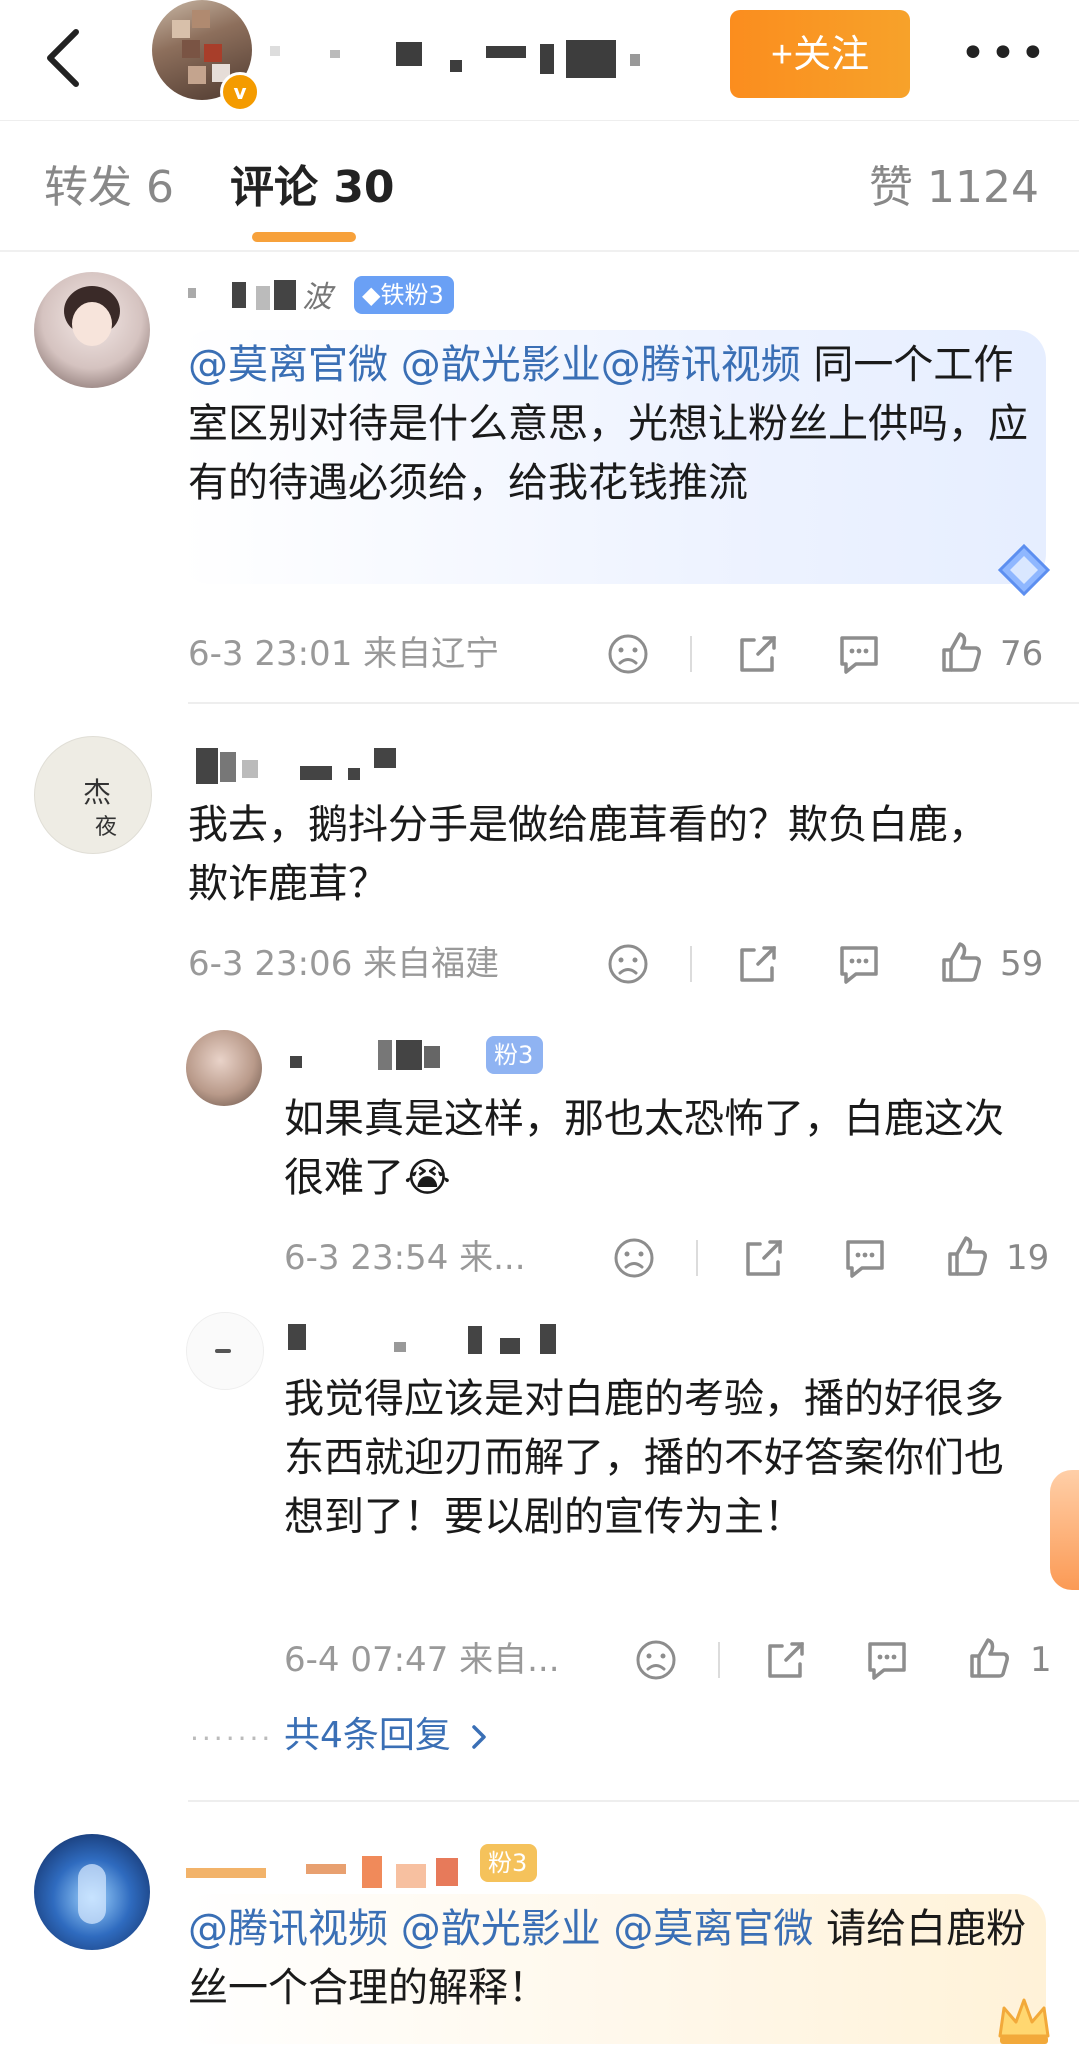 The image size is (1079, 2056). What do you see at coordinates (344, 654) in the screenshot?
I see `comment-meta: 6-3 23:01 来自辽宁` at bounding box center [344, 654].